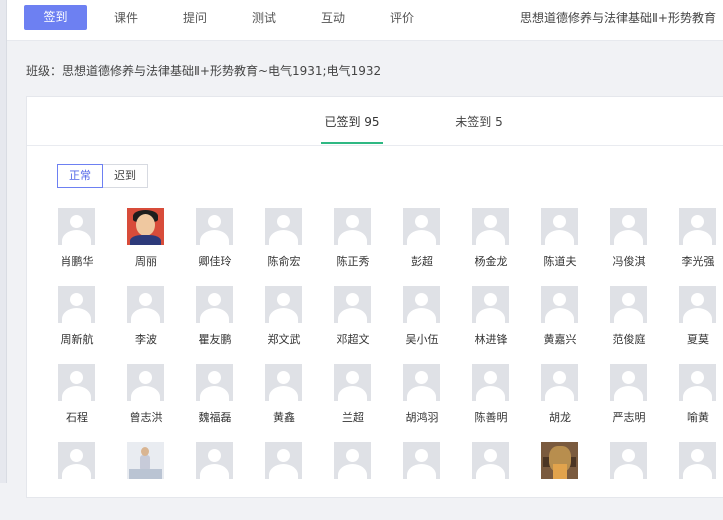 The image size is (723, 520). What do you see at coordinates (560, 261) in the screenshot?
I see `student-name: 陈道夫` at bounding box center [560, 261].